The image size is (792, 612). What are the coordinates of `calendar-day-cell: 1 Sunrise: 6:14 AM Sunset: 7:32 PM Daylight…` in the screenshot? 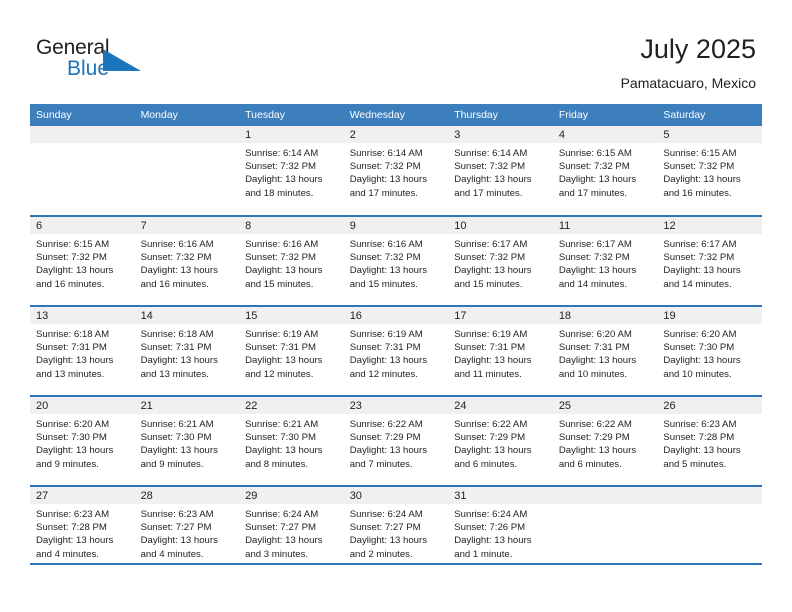 It's located at (291, 171).